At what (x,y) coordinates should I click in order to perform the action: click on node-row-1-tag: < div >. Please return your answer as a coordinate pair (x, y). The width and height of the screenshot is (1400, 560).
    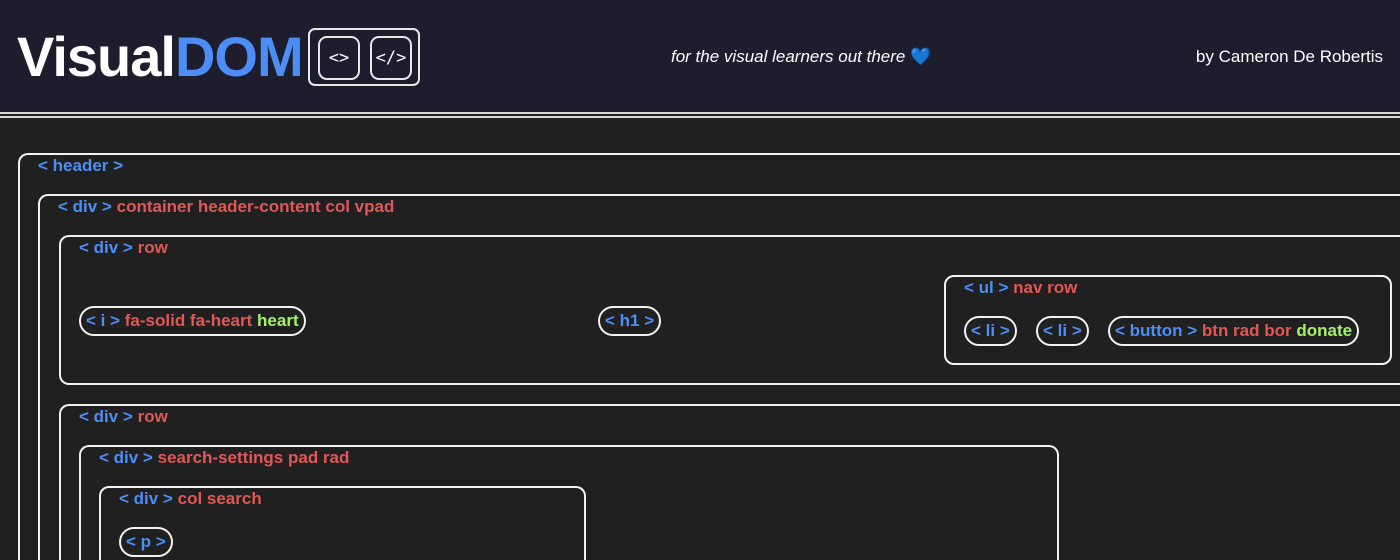
    Looking at the image, I should click on (106, 247).